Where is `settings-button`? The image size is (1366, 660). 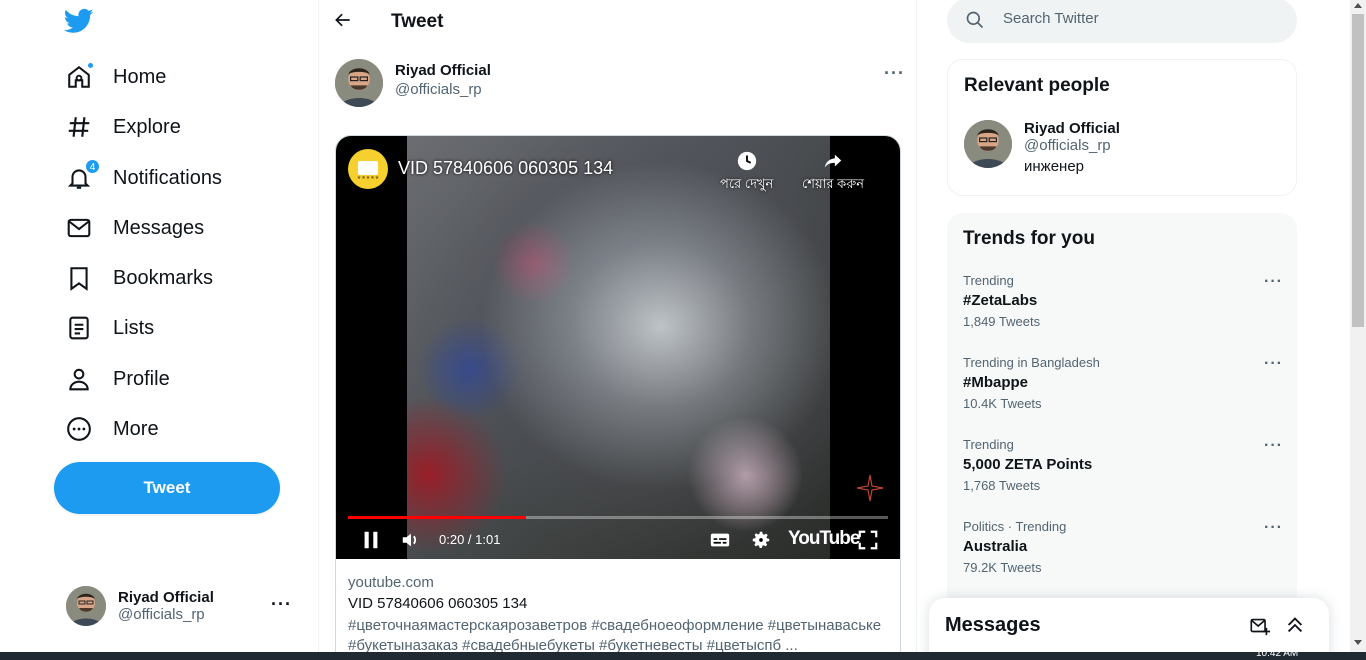
settings-button is located at coordinates (761, 540).